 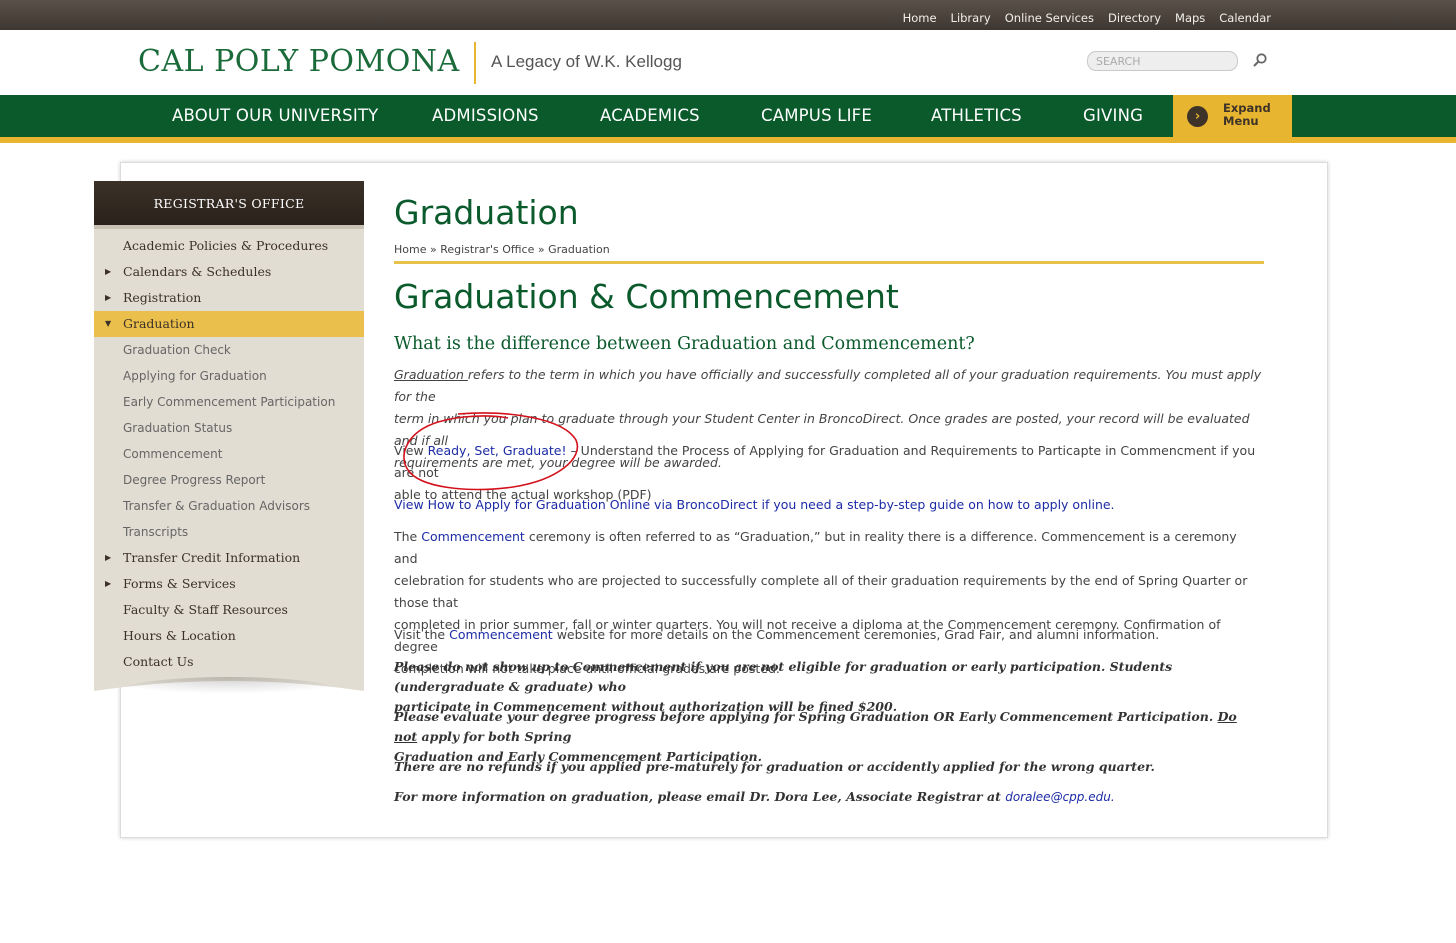 I want to click on triangle-down-icon: ▼, so click(x=108, y=323).